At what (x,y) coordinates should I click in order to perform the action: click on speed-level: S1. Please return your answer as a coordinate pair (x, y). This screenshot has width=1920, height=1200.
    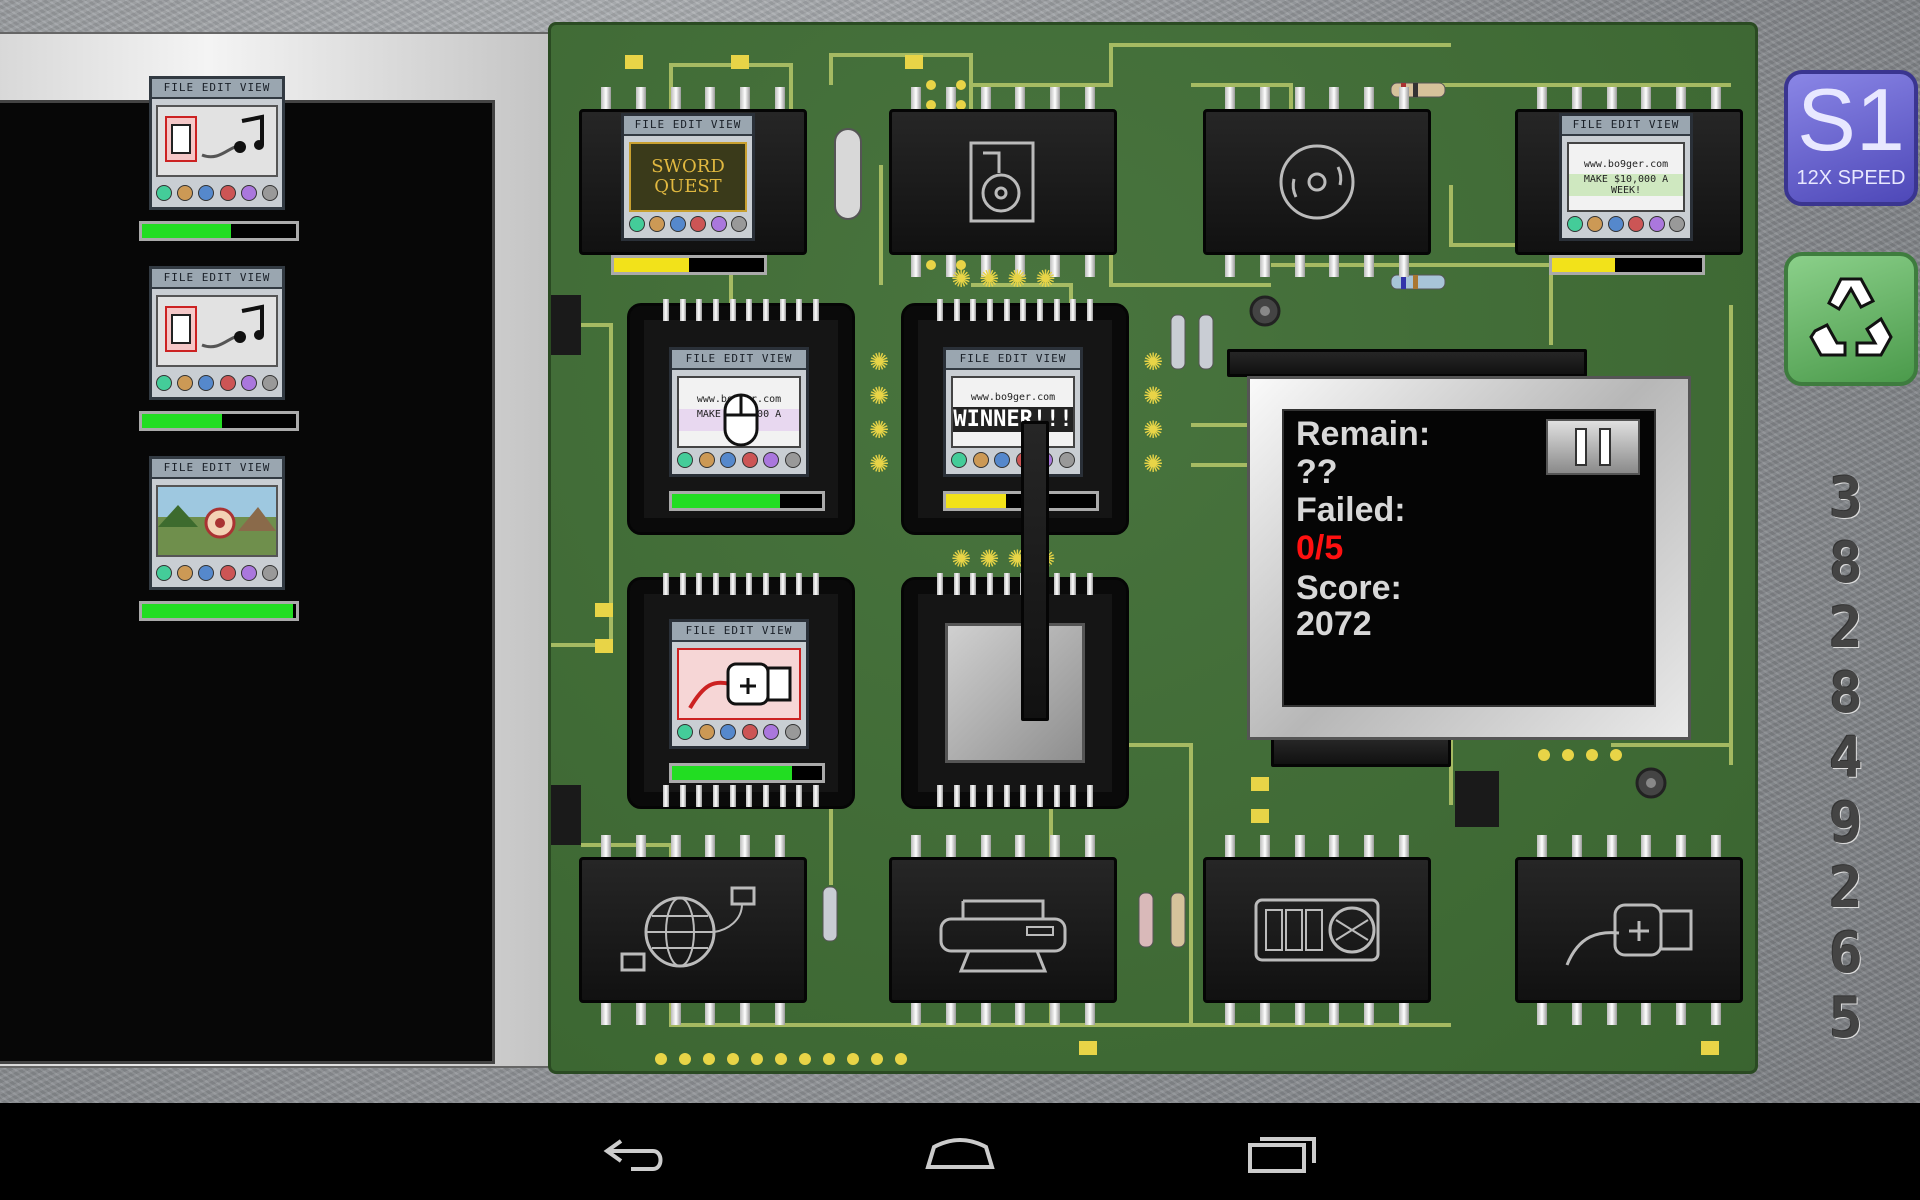
    Looking at the image, I should click on (1851, 119).